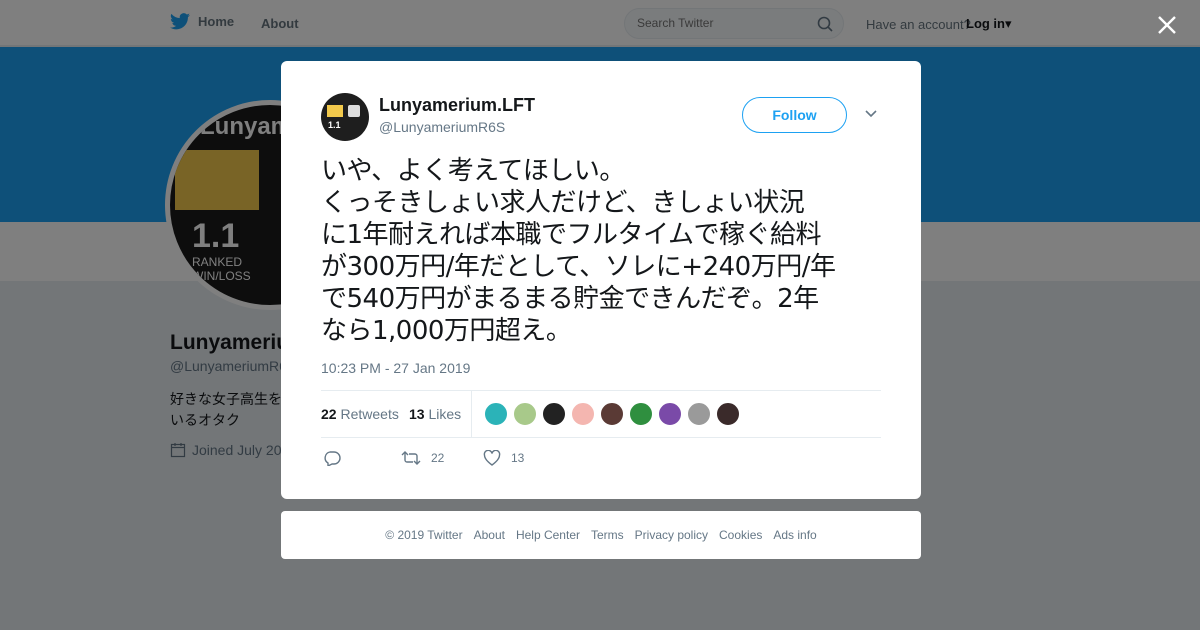  I want to click on heart-icon, so click(492, 458).